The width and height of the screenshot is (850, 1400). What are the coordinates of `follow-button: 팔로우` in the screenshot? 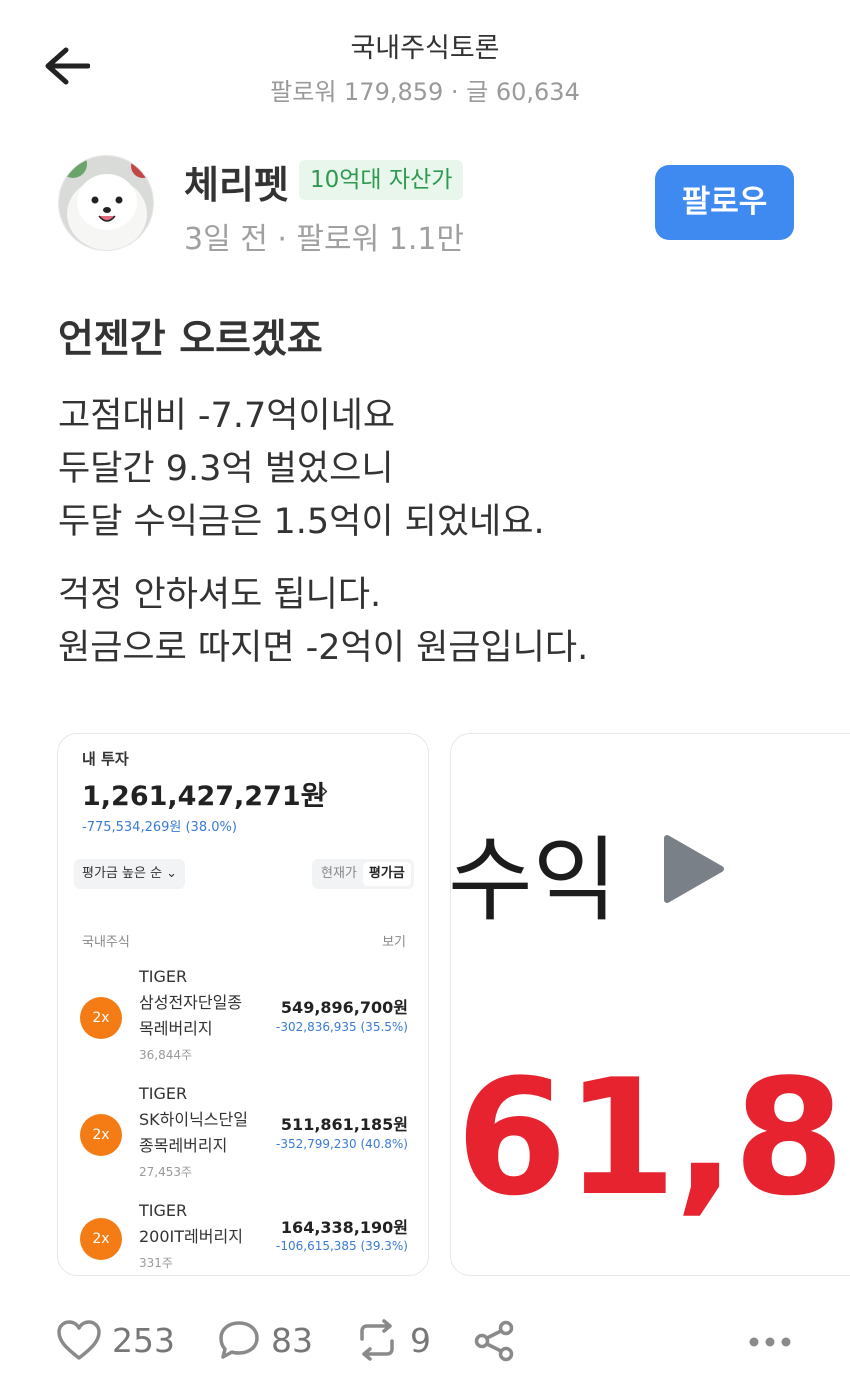 It's located at (724, 202).